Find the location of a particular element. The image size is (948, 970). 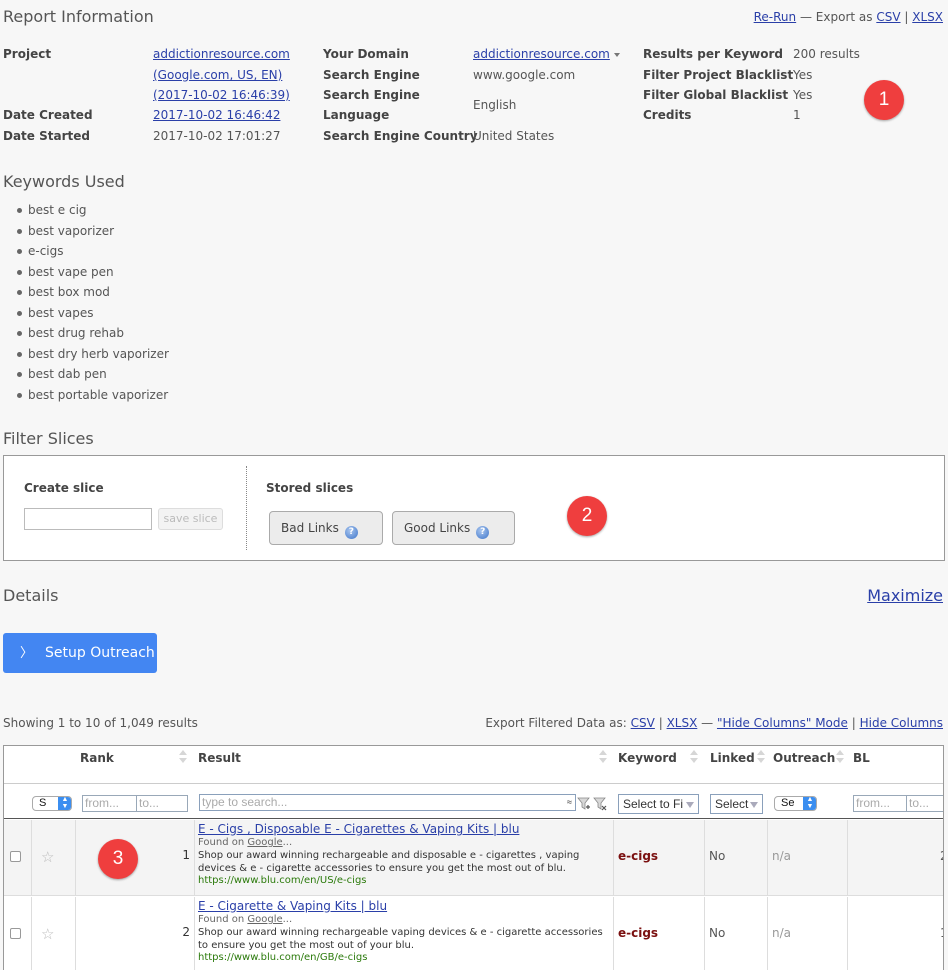

slice-good-links-button: Good Links? is located at coordinates (453, 528).